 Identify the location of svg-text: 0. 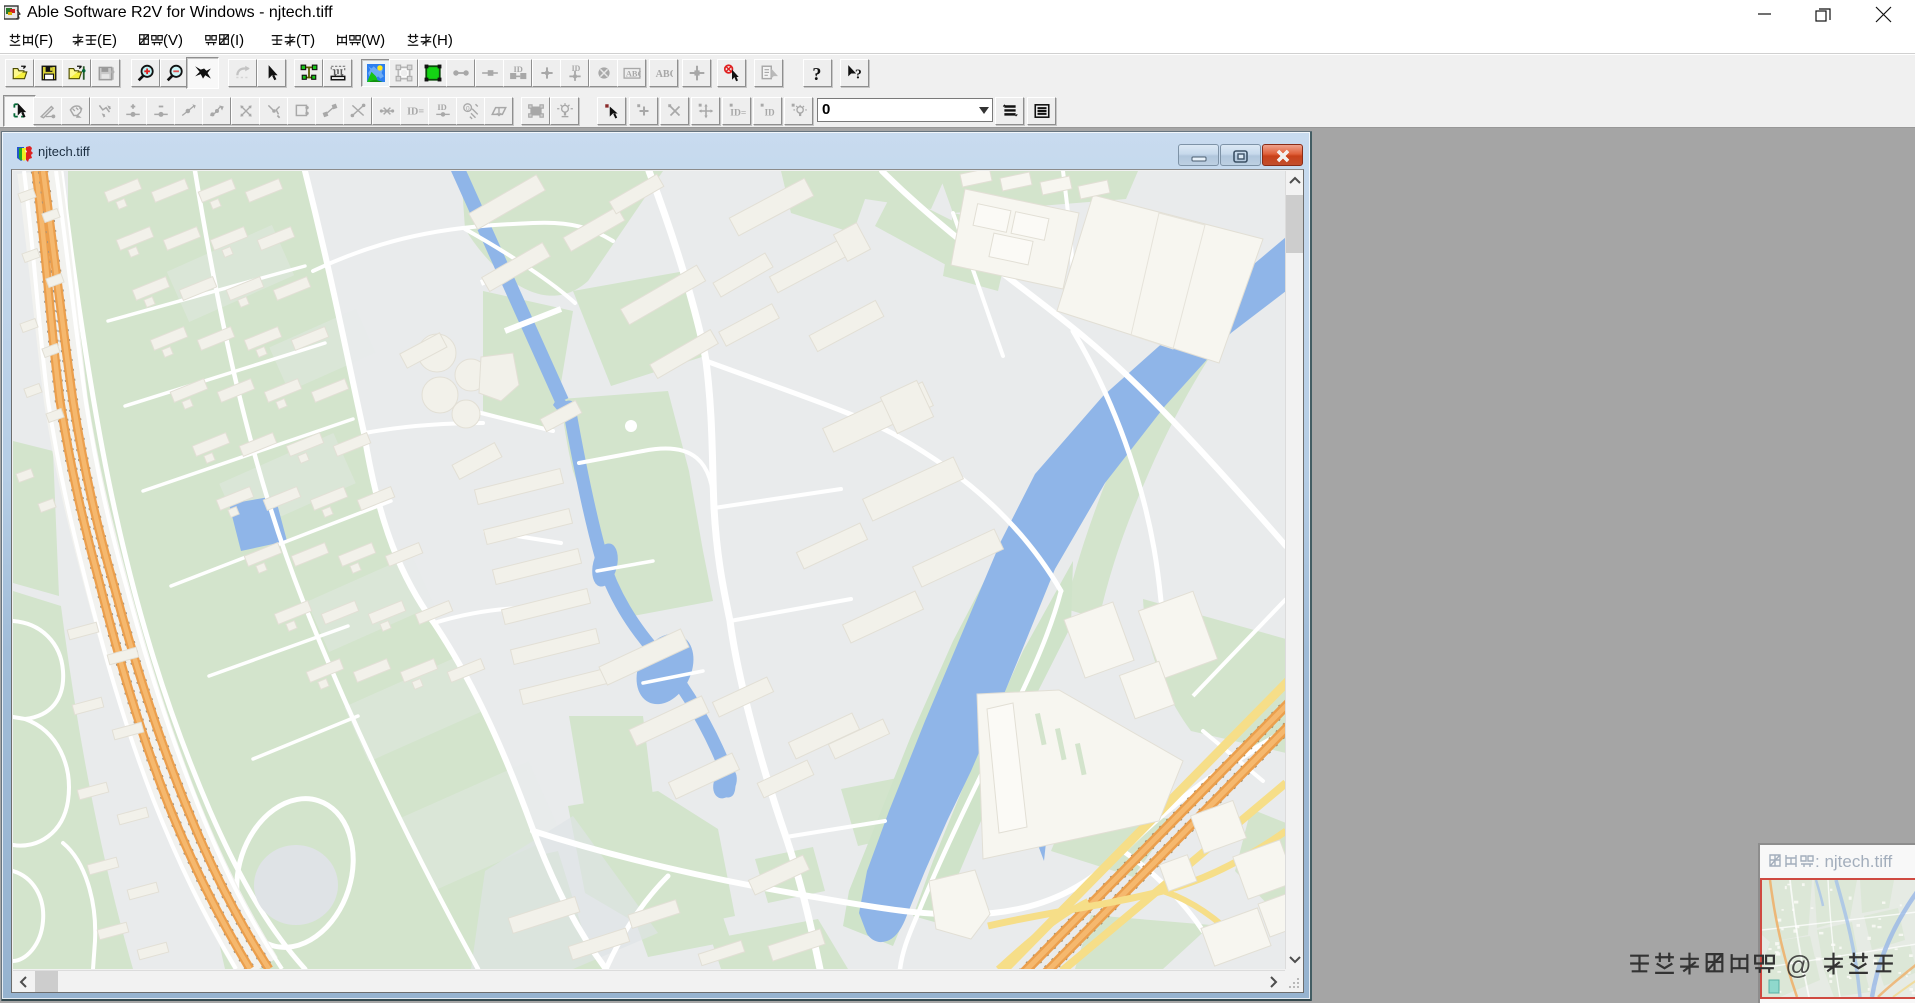
(467, 108).